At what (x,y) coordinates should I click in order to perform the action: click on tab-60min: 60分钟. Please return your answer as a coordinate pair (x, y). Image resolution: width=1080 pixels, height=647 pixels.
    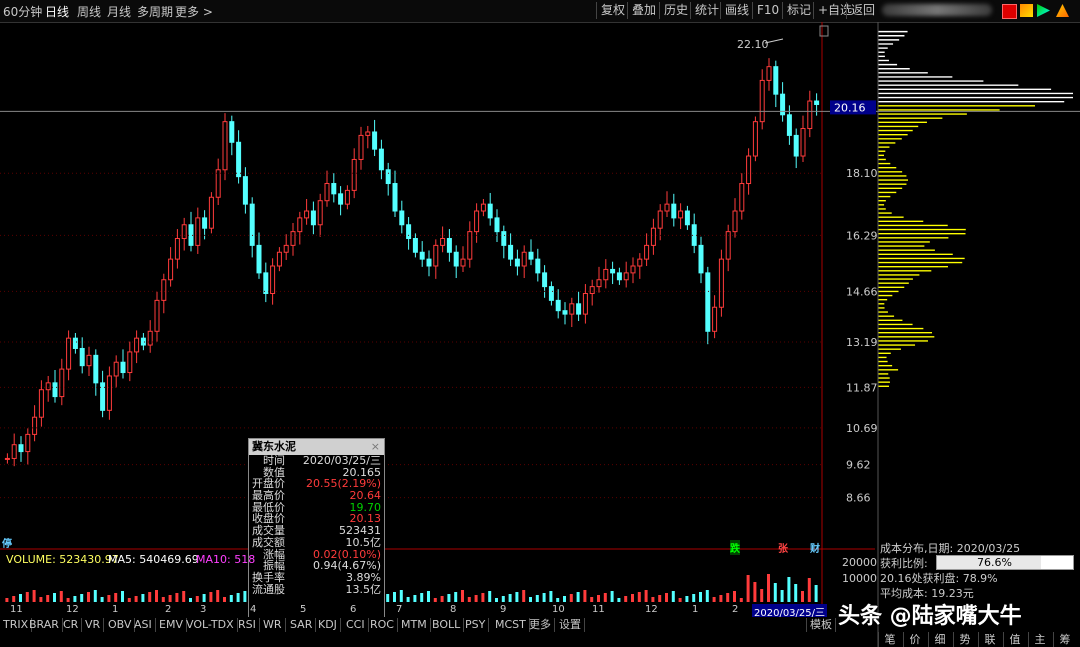
    Looking at the image, I should click on (22, 11).